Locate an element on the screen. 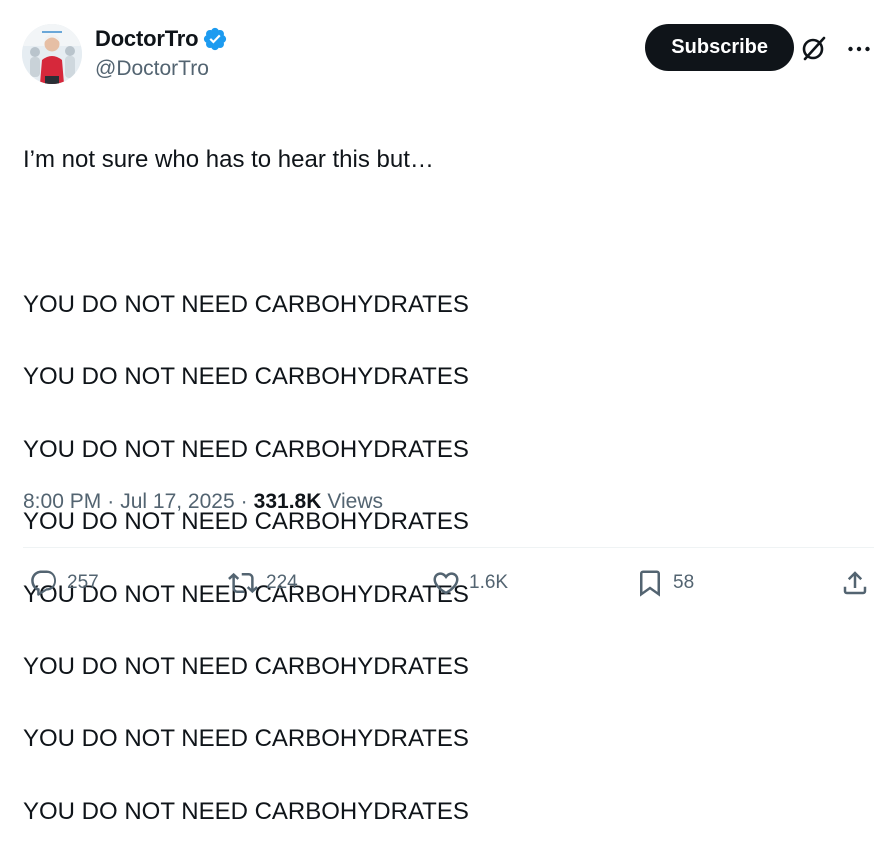 Image resolution: width=892 pixels, height=866 pixels. tweet-actions: 257 224 1.6K 58 is located at coordinates (448, 583).